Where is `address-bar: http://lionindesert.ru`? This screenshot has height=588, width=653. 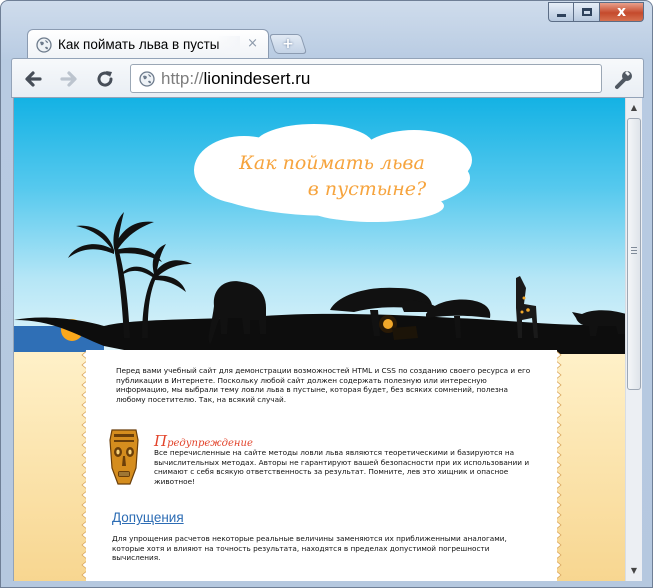
address-bar: http://lionindesert.ru is located at coordinates (366, 78).